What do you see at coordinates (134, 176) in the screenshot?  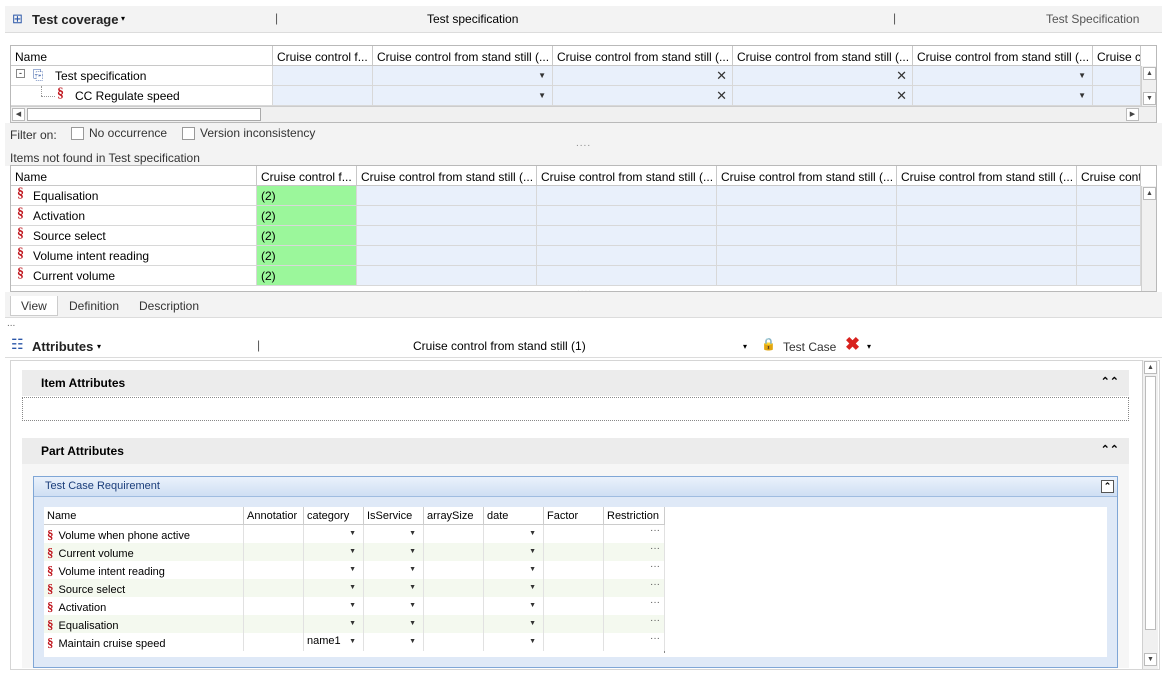 I see `grid2-name-header: Name` at bounding box center [134, 176].